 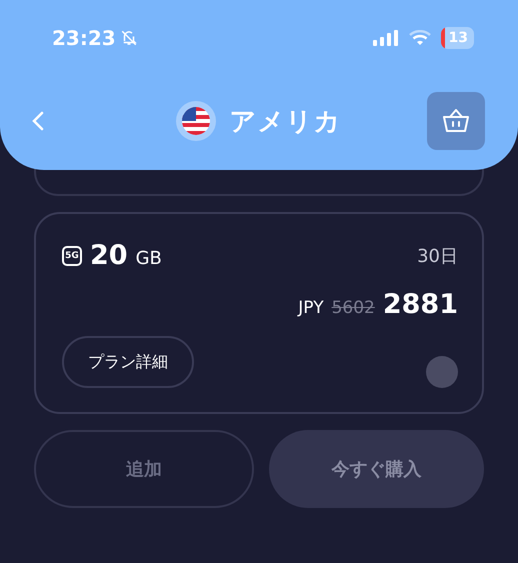 I want to click on battery-indicator: 13, so click(x=457, y=38).